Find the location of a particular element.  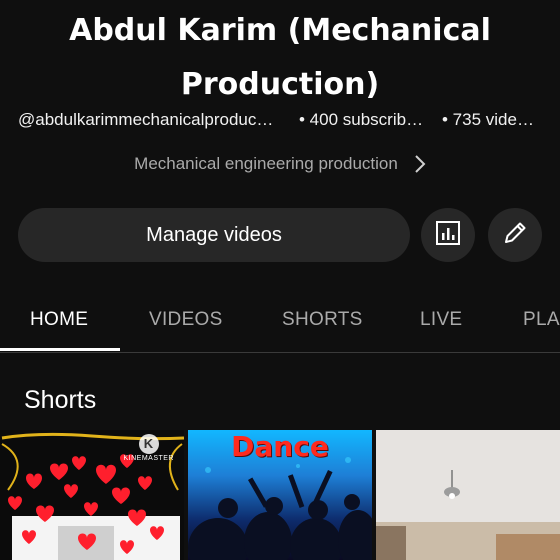

tab-live: LIVE is located at coordinates (441, 320).